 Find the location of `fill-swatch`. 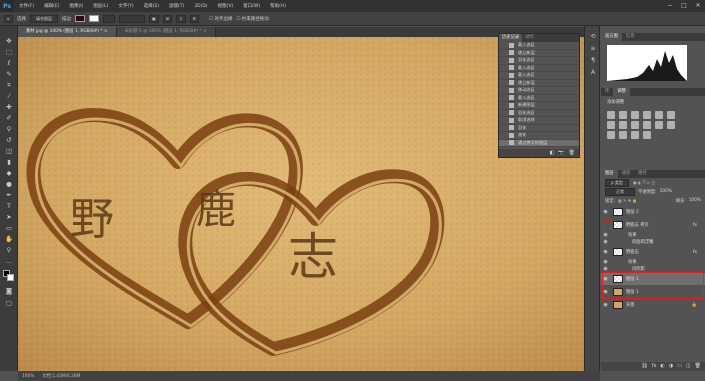

fill-swatch is located at coordinates (80, 18).